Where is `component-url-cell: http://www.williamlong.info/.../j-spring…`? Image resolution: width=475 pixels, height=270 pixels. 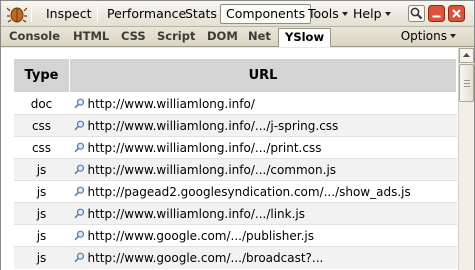
component-url-cell: http://www.williamlong.info/.../j-spring… is located at coordinates (263, 125).